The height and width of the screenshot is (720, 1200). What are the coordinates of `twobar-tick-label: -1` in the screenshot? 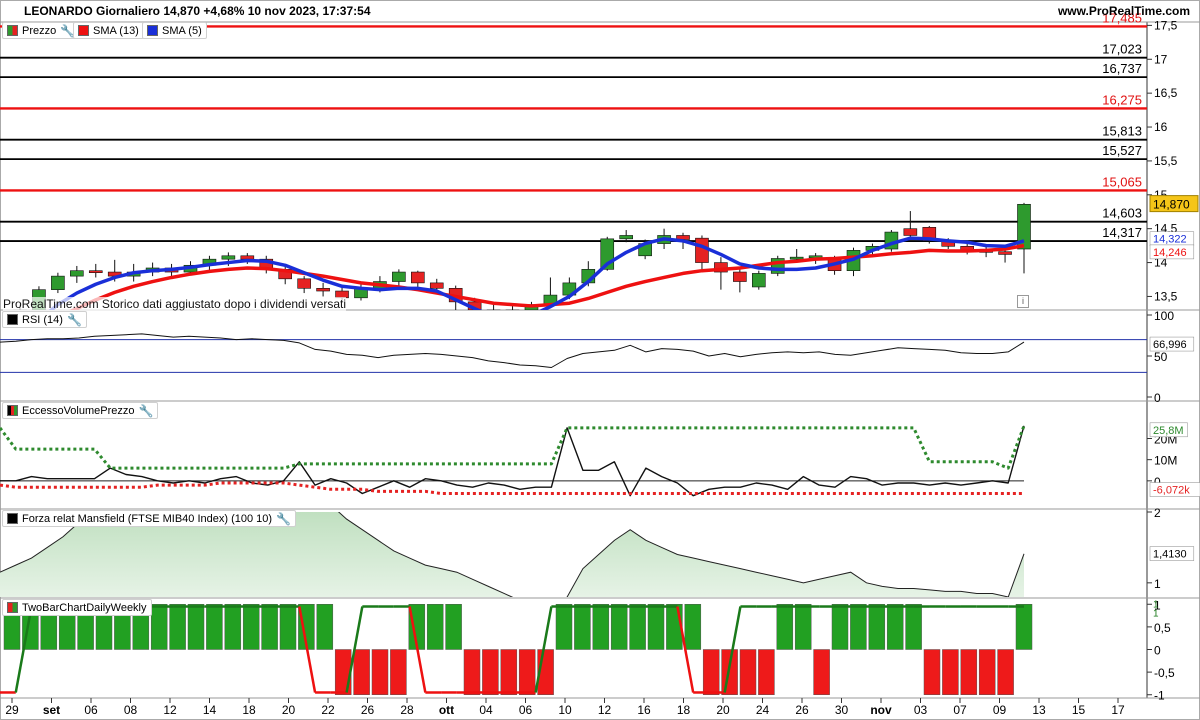 It's located at (1159, 696).